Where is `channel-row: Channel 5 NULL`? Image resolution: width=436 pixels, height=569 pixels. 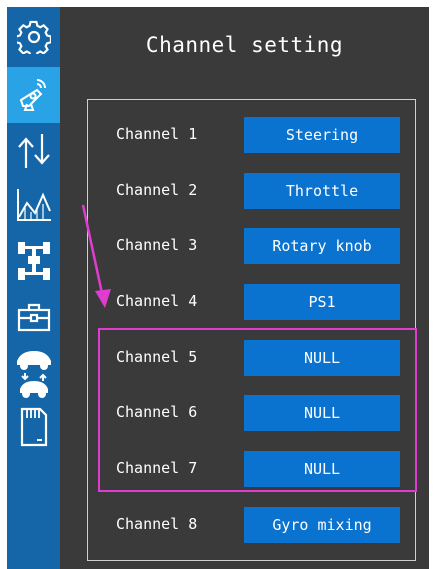
channel-row: Channel 5 NULL is located at coordinates (252, 358).